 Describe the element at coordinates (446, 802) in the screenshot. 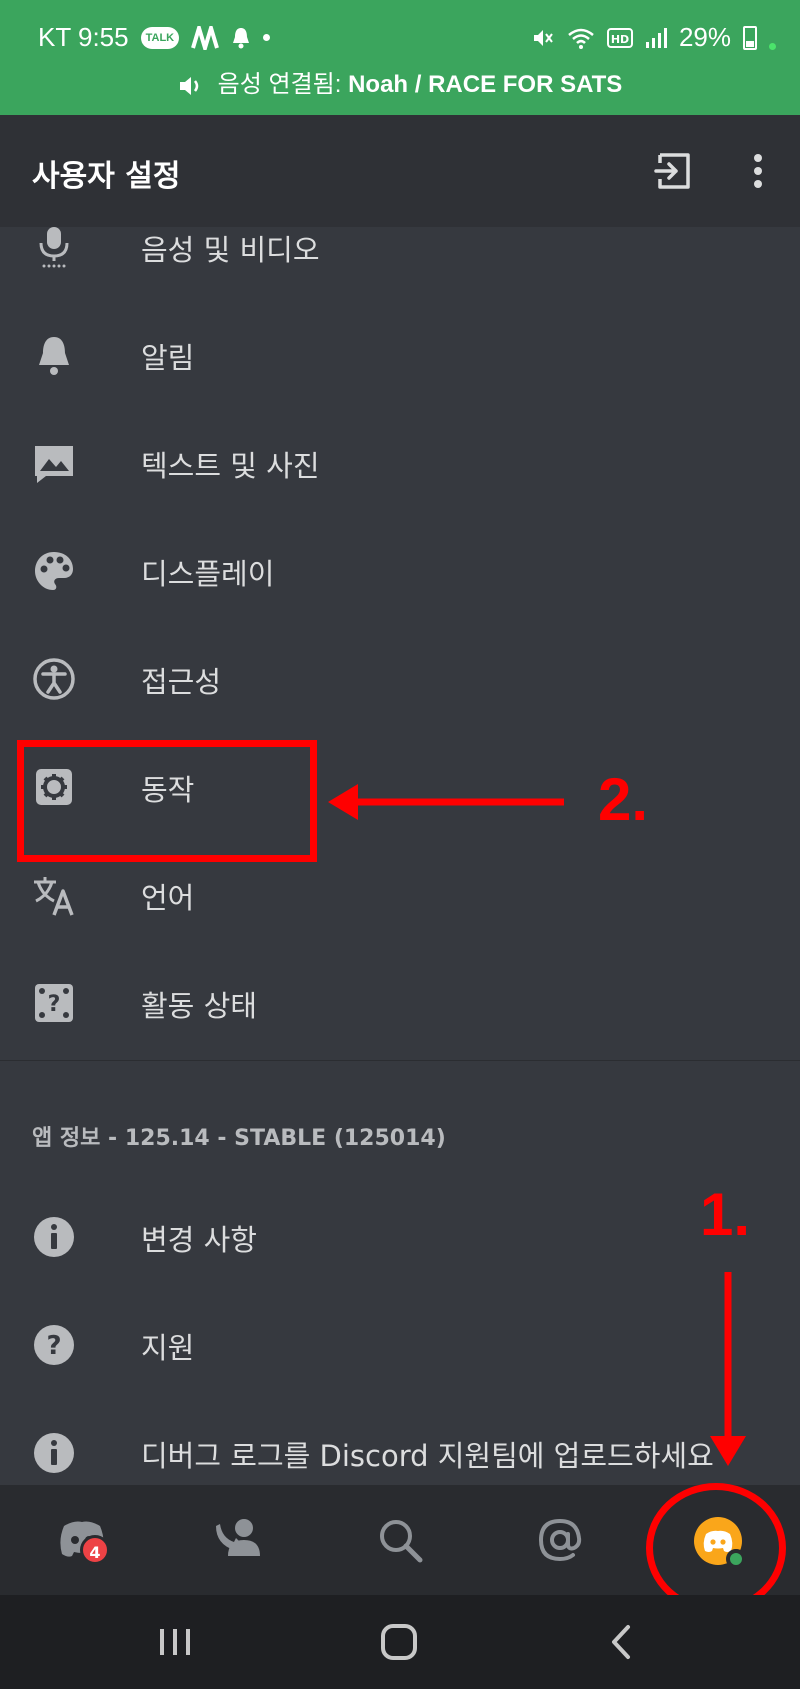

I see `annotation-arrow-left` at that location.